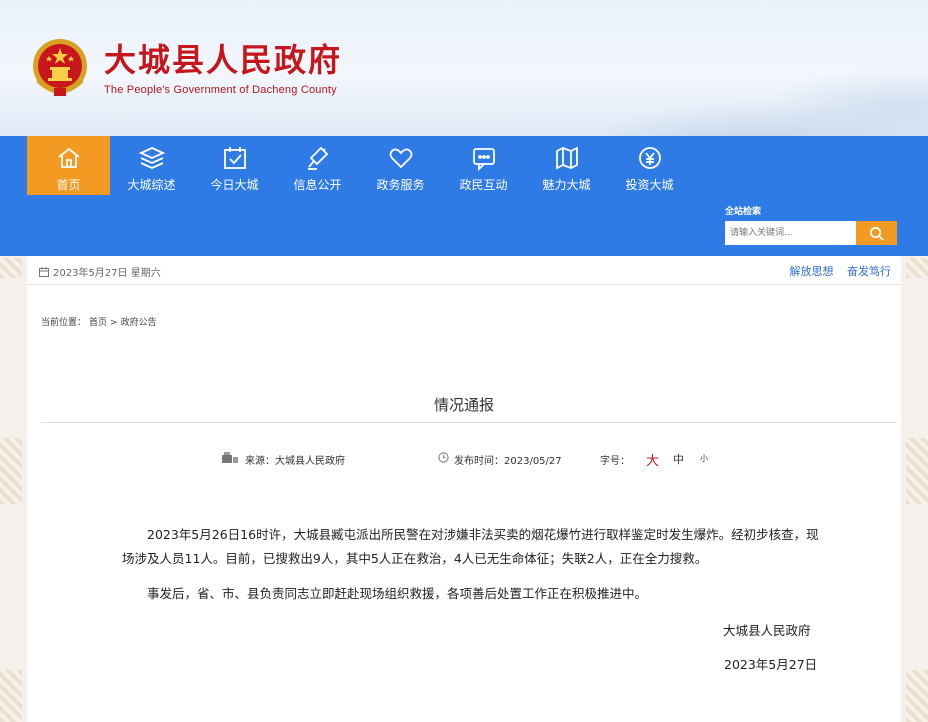  I want to click on slogan-link-2: 奋发笃行, so click(869, 271).